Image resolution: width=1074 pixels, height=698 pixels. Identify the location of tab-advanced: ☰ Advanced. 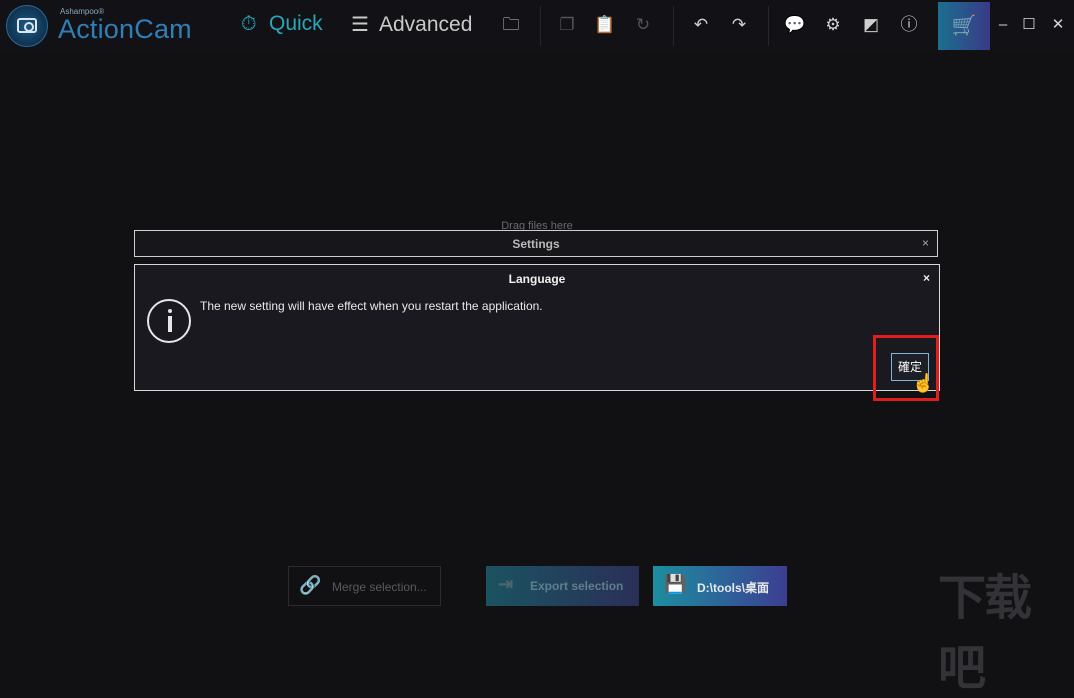
(411, 24).